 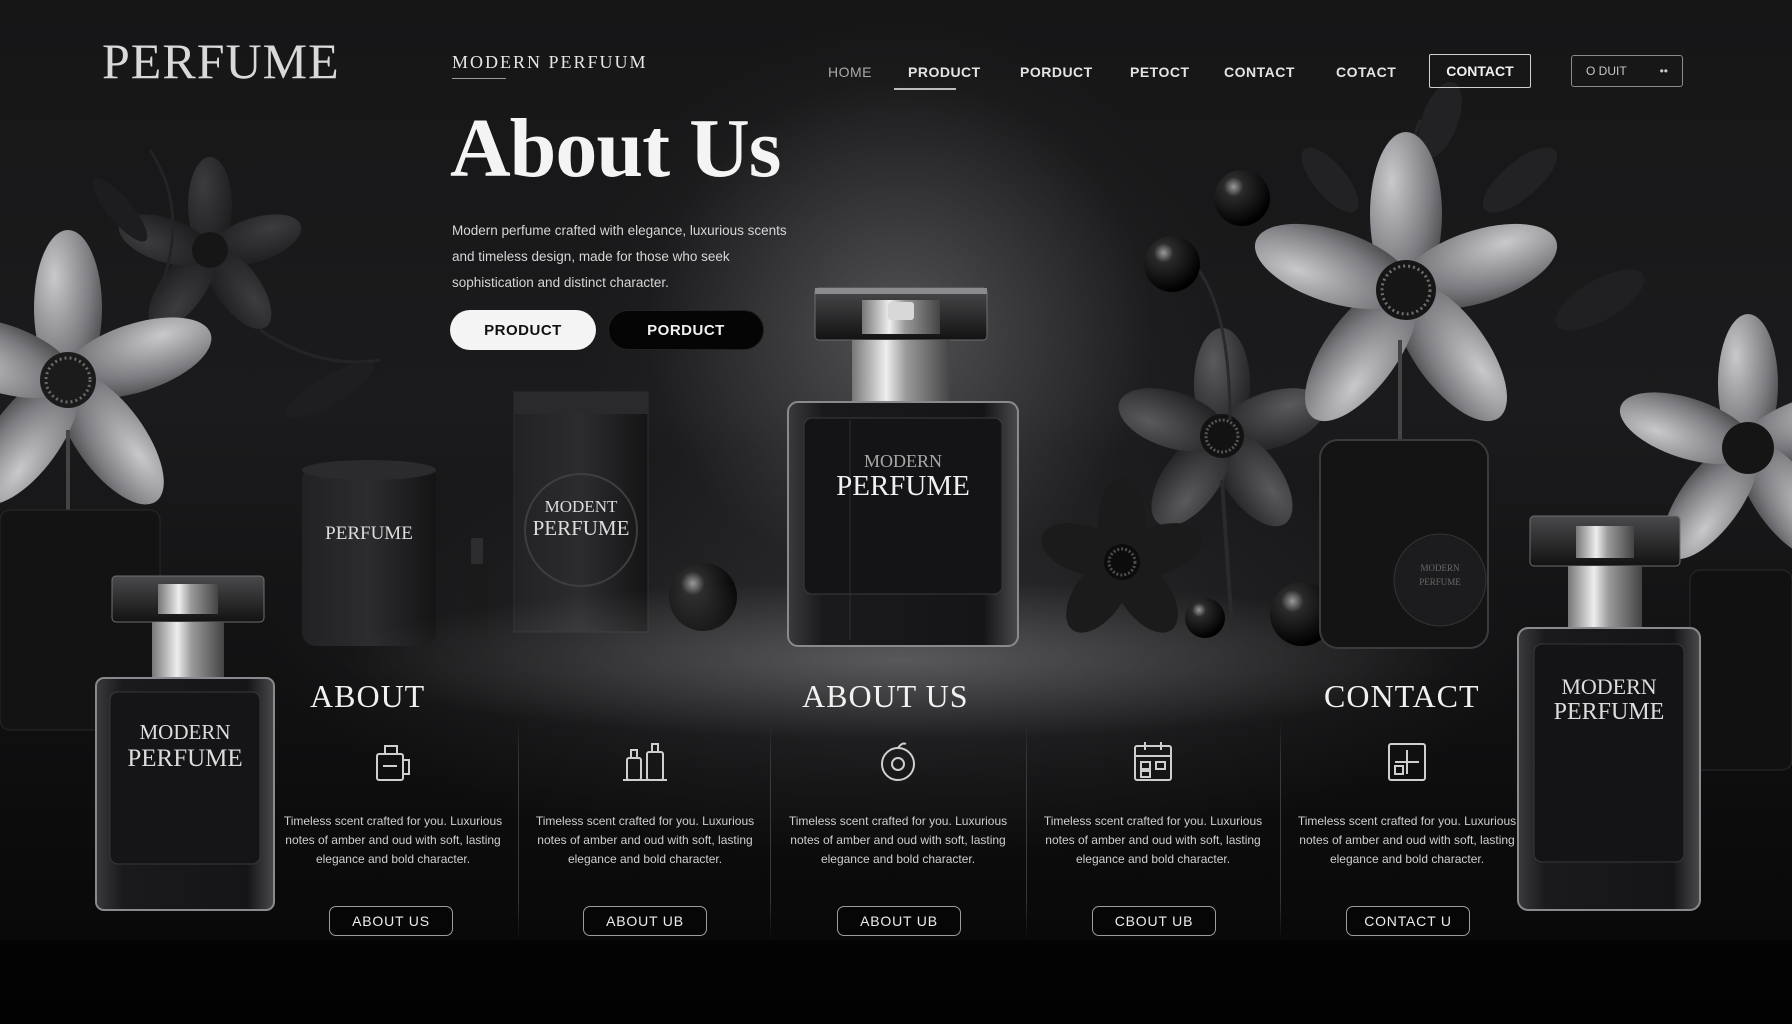 I want to click on nav-porduct: PORDUCT, so click(x=1056, y=72).